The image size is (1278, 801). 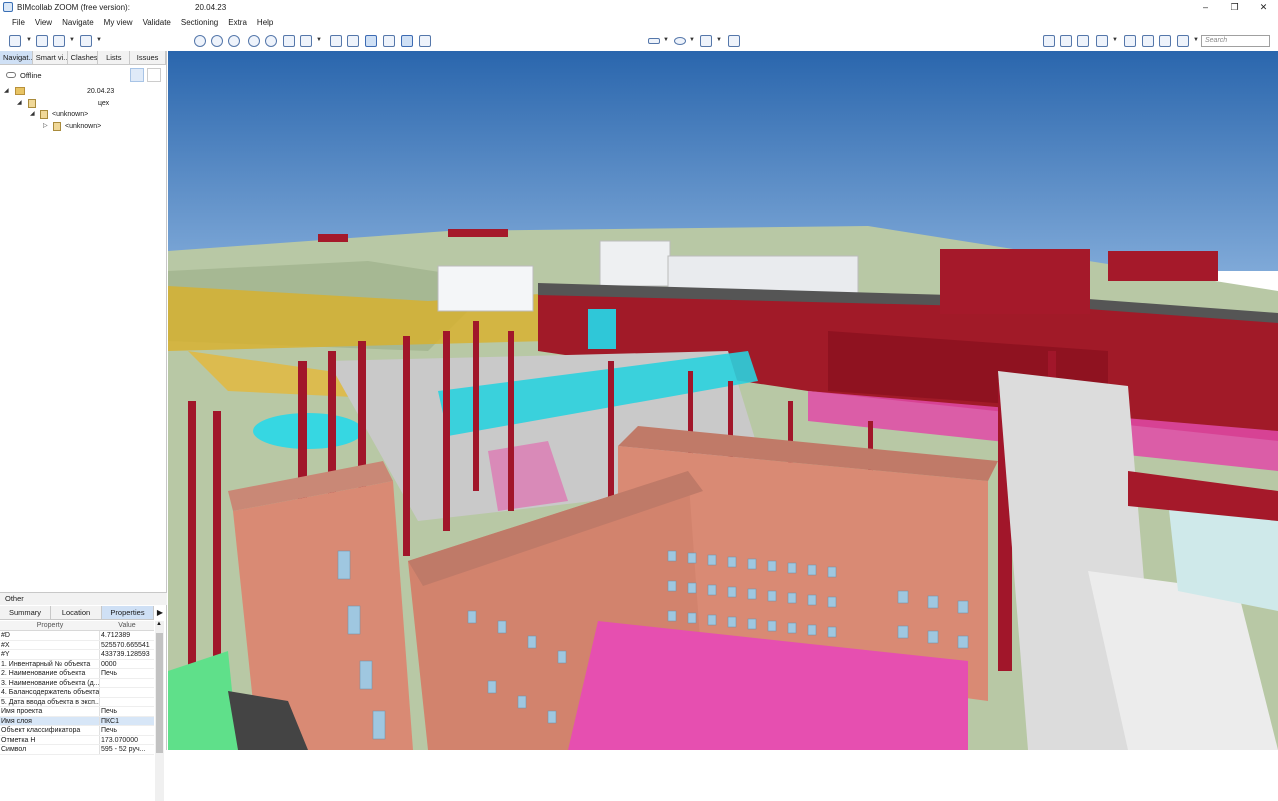 I want to click on orbit-icon, so click(x=407, y=41).